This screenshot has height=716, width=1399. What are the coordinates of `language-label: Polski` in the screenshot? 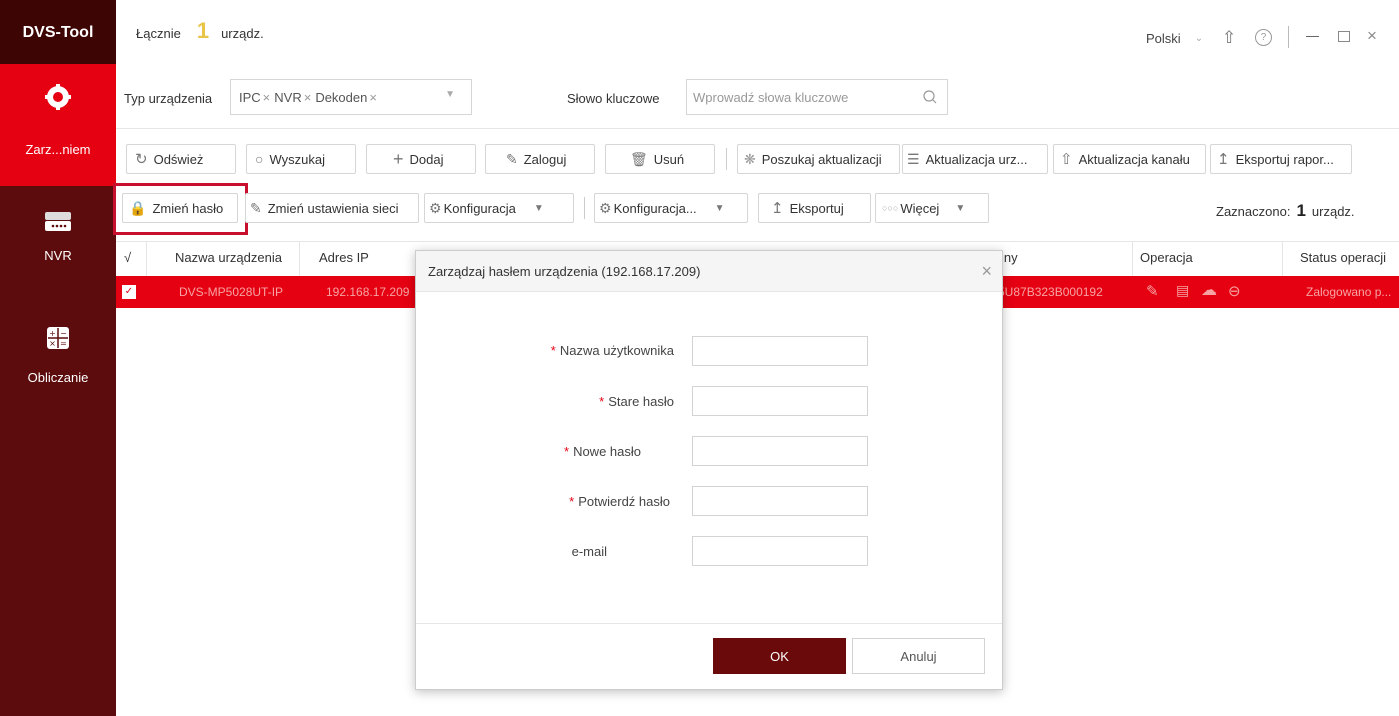 It's located at (1163, 38).